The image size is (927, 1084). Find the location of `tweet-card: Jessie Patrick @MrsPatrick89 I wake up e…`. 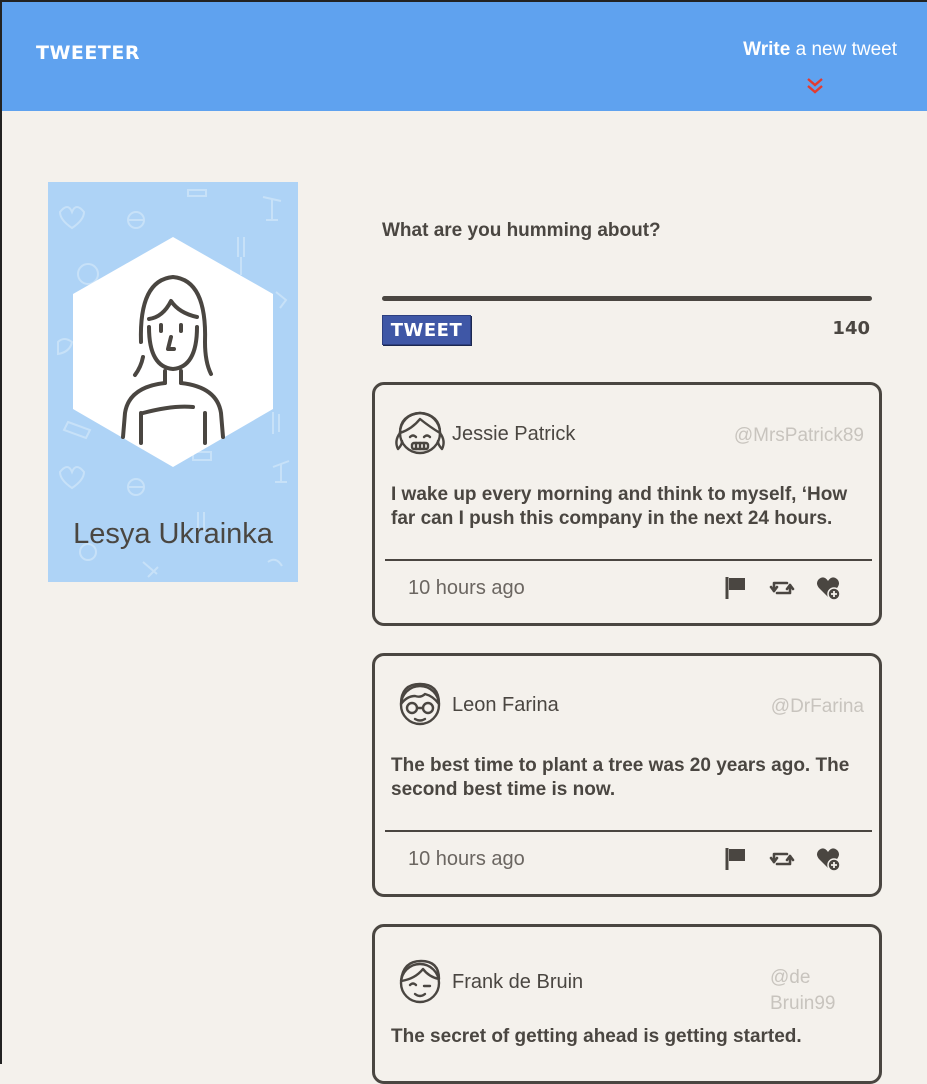

tweet-card: Jessie Patrick @MrsPatrick89 I wake up e… is located at coordinates (627, 504).